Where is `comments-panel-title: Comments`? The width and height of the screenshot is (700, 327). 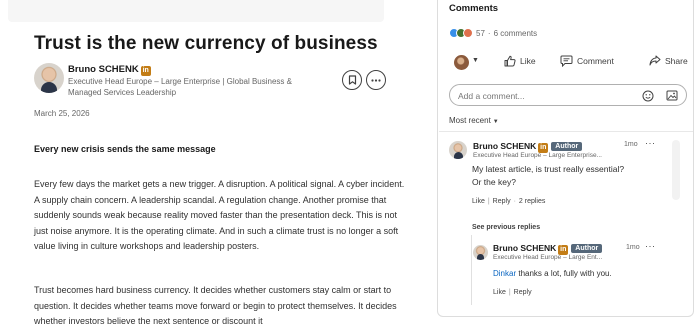 comments-panel-title: Comments is located at coordinates (474, 8).